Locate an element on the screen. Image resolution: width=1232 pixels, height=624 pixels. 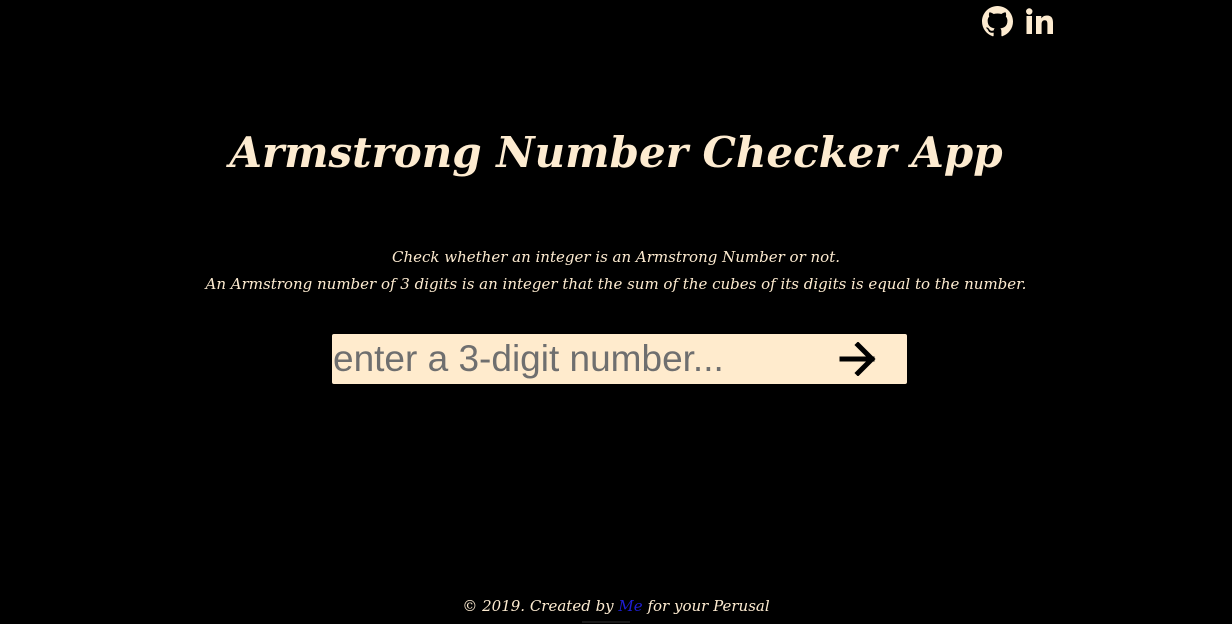
linkedin-icon is located at coordinates (1039, 20).